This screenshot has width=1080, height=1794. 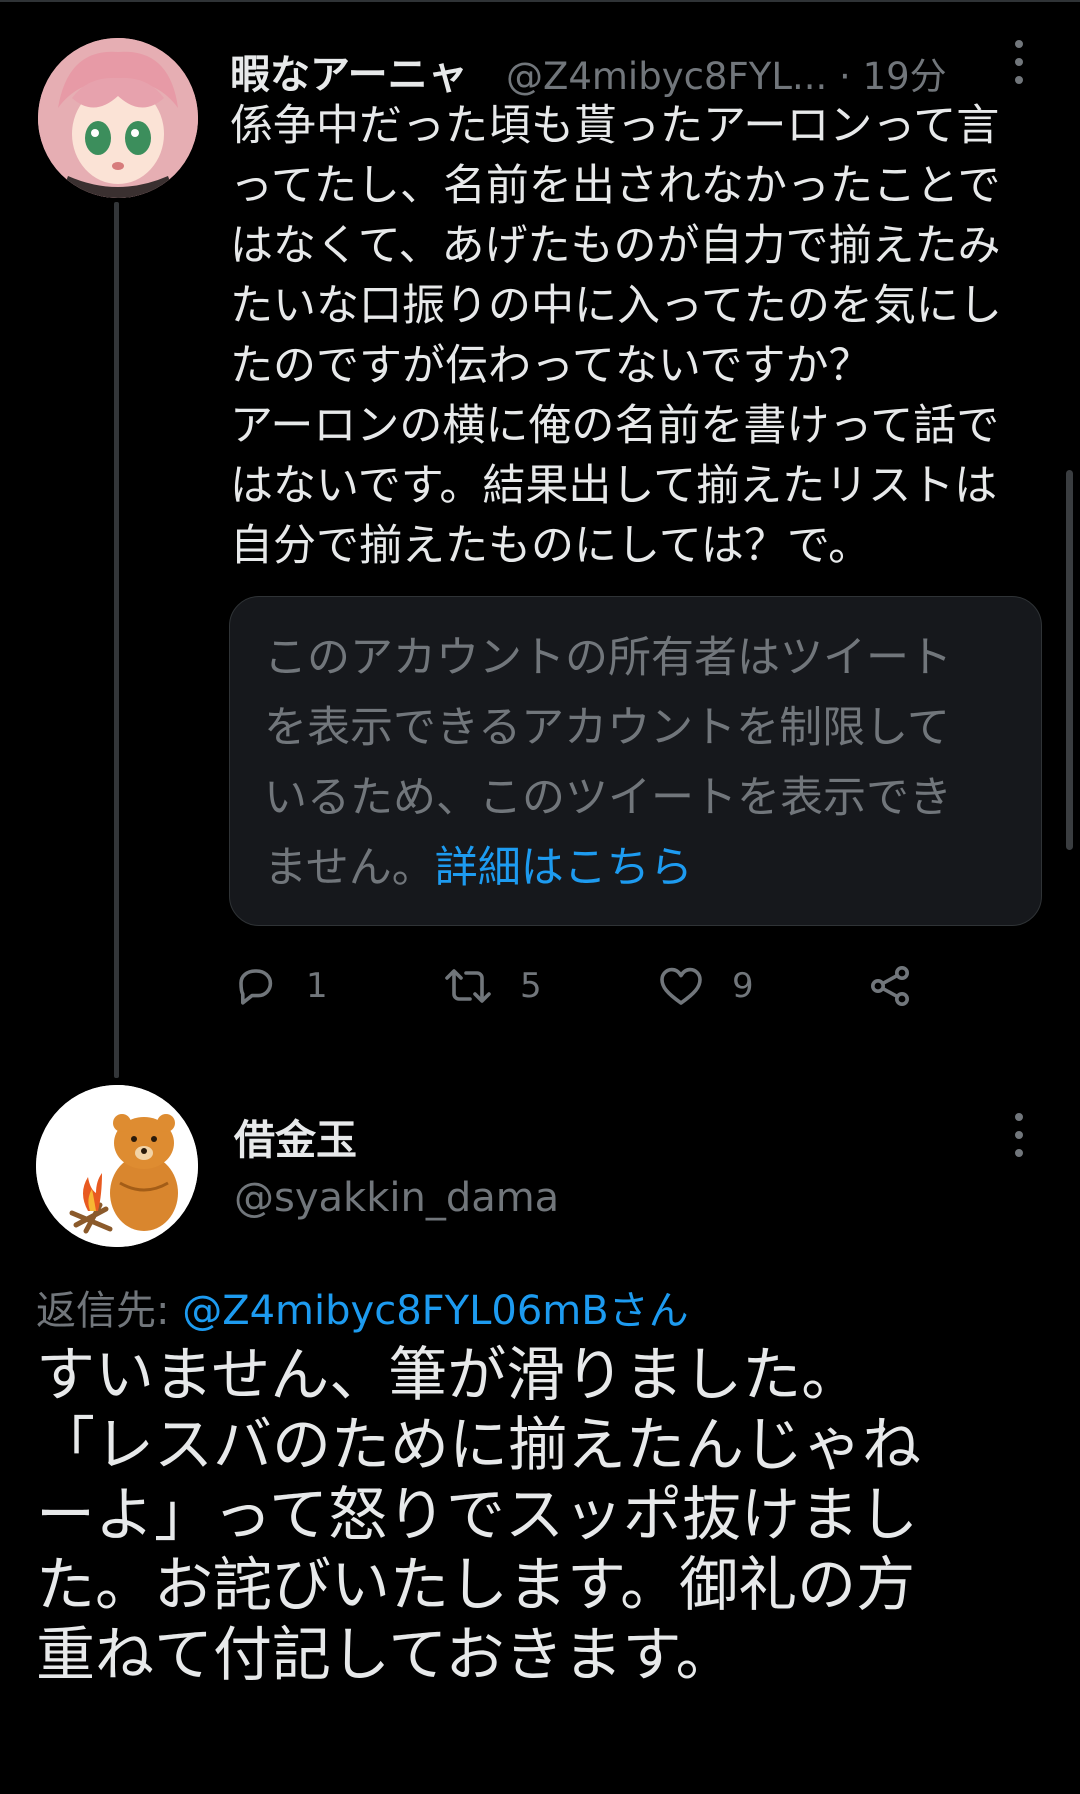 What do you see at coordinates (1069, 660) in the screenshot?
I see `scrollbar` at bounding box center [1069, 660].